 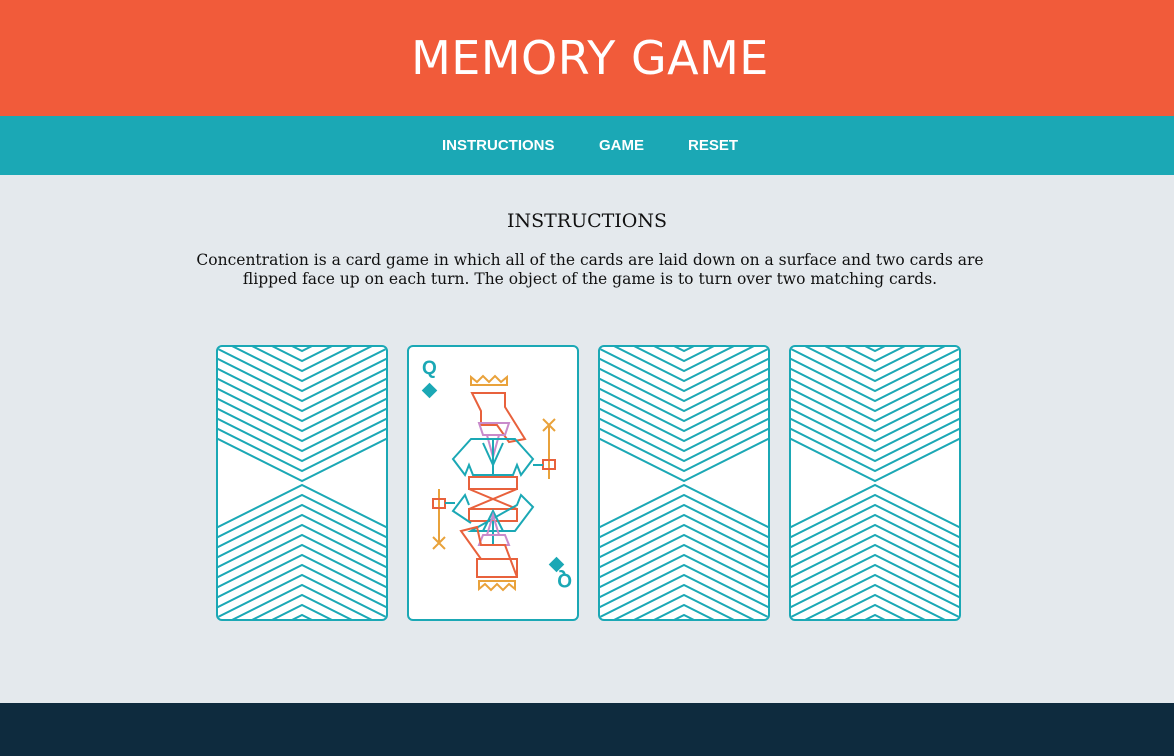 I want to click on page-title: MEMORY GAME, so click(x=590, y=58).